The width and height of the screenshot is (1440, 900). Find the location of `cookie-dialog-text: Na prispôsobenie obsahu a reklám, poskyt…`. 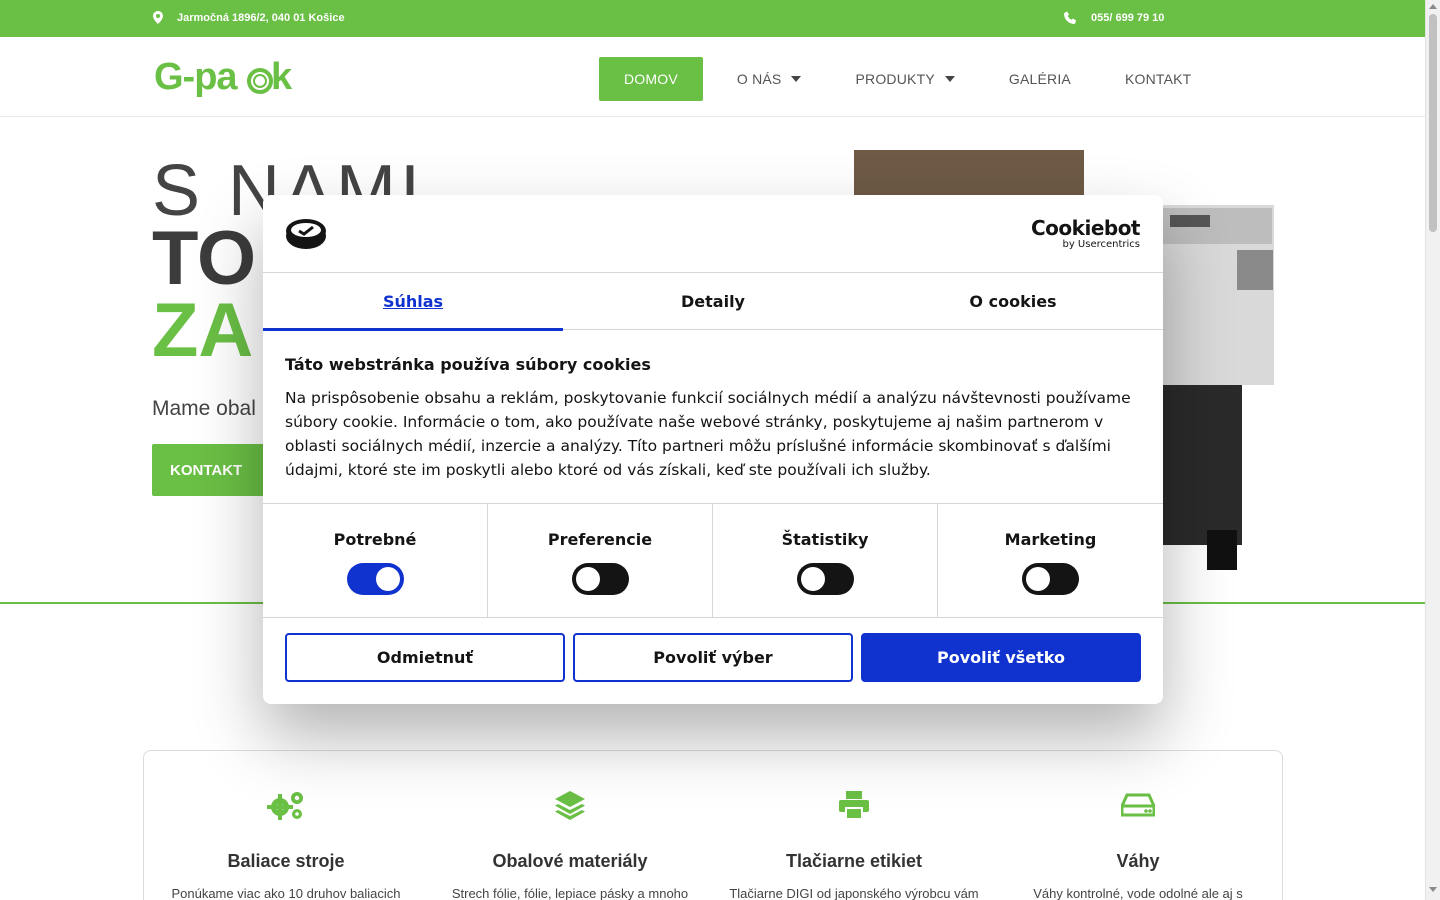

cookie-dialog-text: Na prispôsobenie obsahu a reklám, poskyt… is located at coordinates (708, 434).